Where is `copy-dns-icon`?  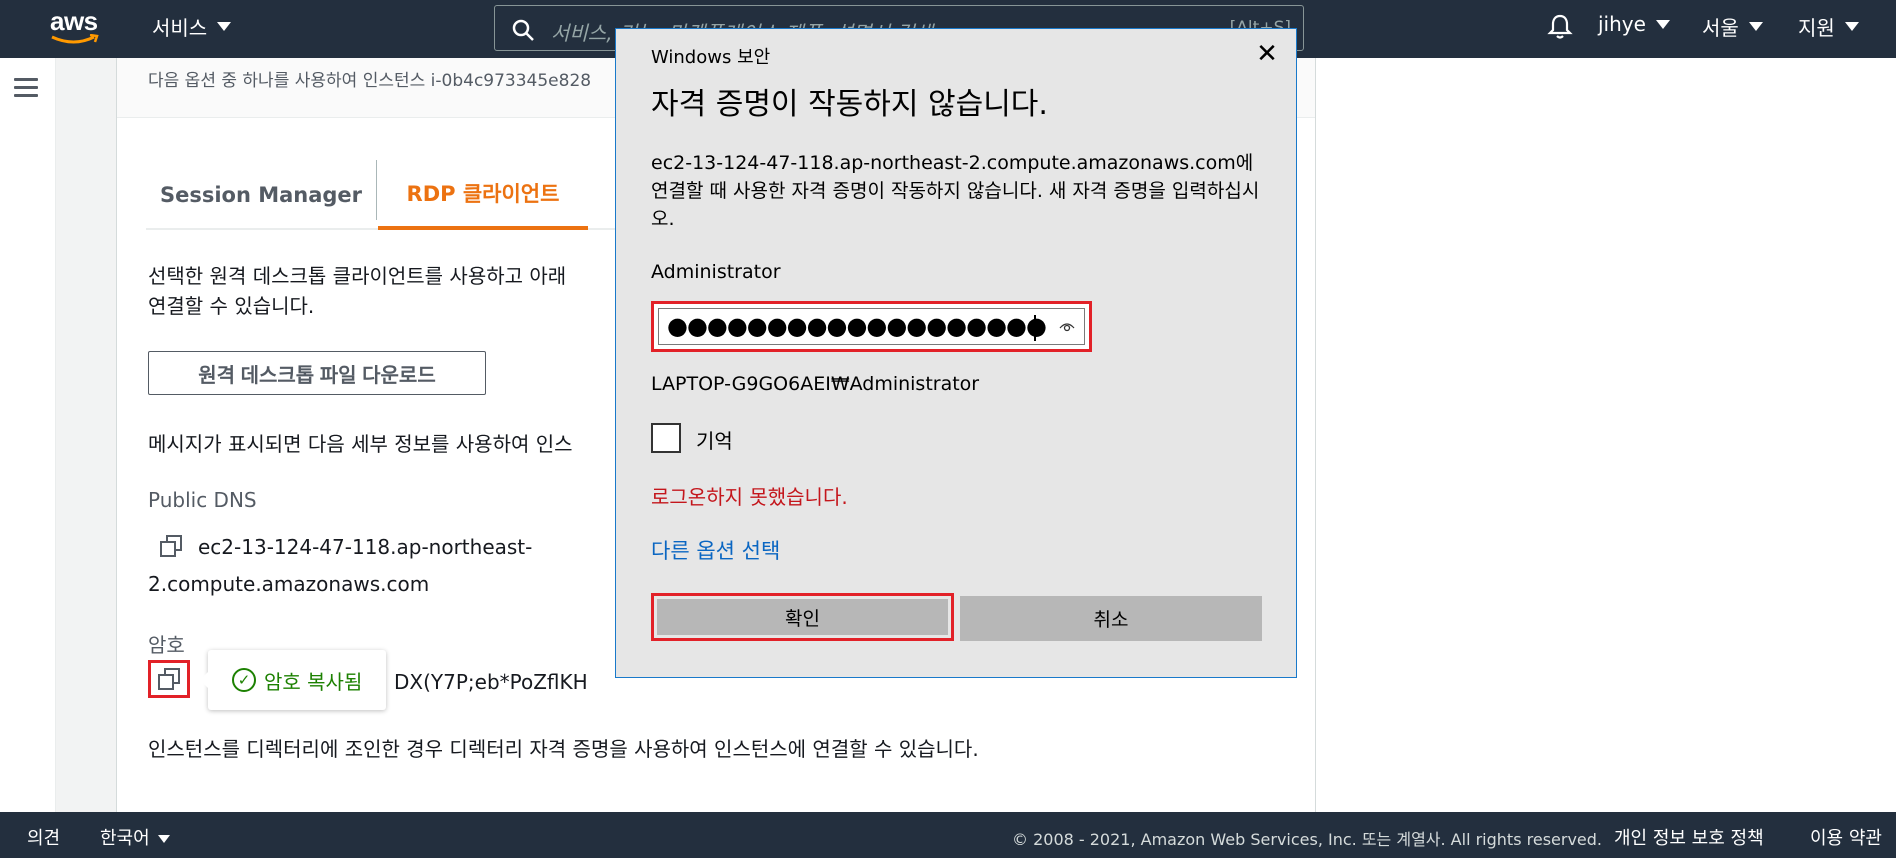 copy-dns-icon is located at coordinates (171, 546).